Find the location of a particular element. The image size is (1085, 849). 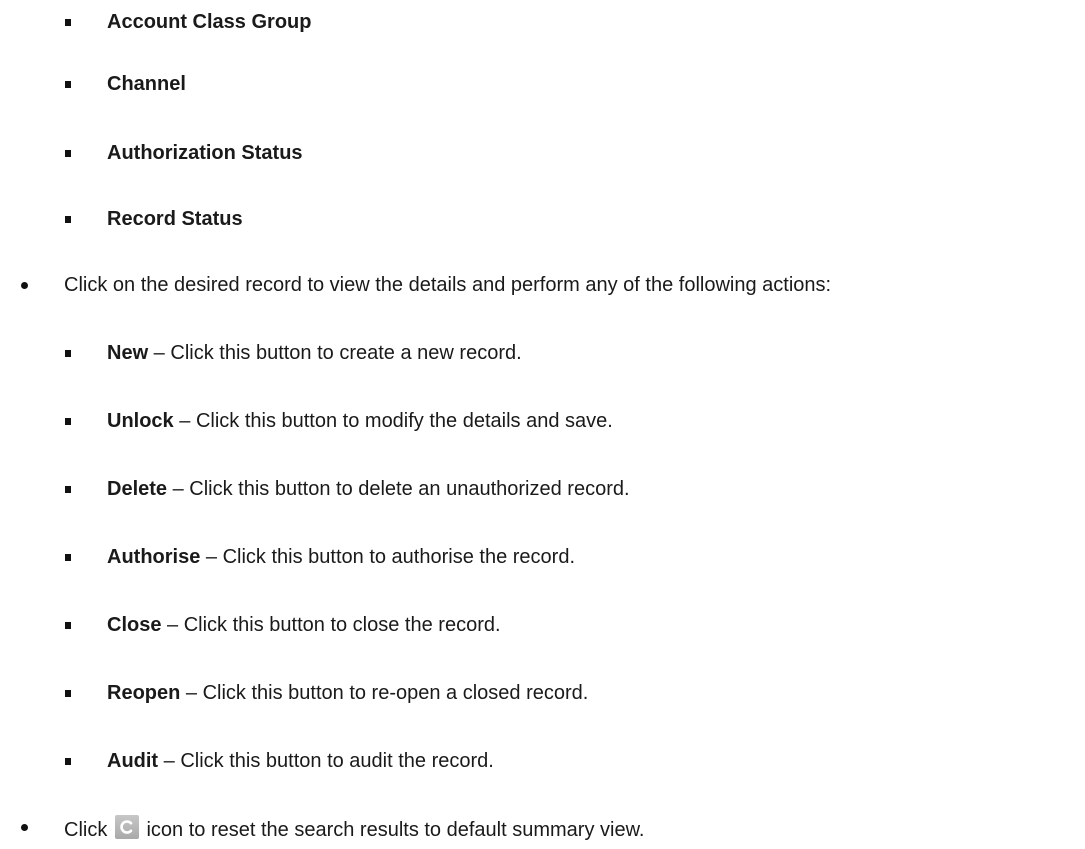

filter-label: Account Class Group is located at coordinates (209, 22).